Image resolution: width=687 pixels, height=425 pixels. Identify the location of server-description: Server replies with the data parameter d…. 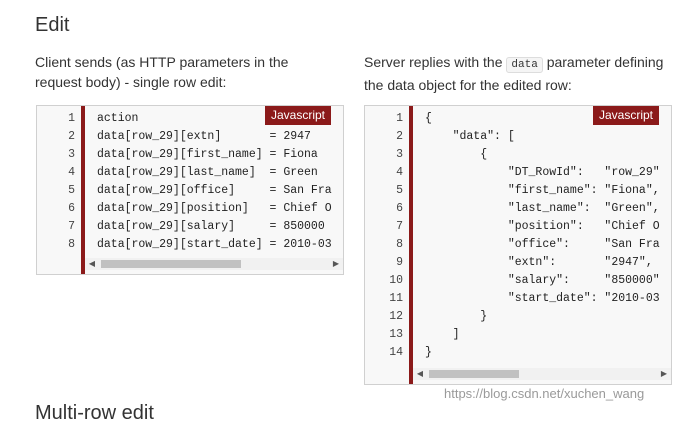
(524, 73).